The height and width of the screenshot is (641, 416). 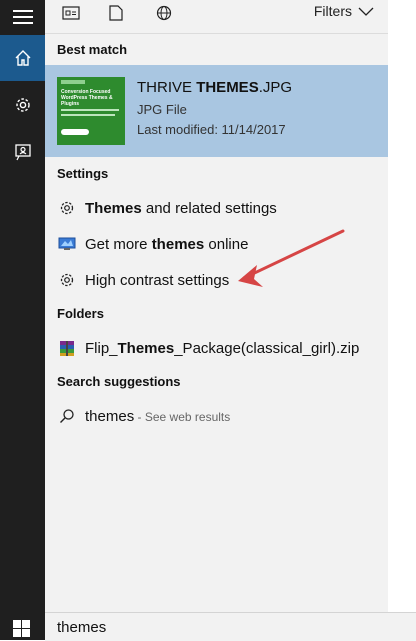 I want to click on settings-result-themes: Themes and related settings, so click(x=216, y=208).